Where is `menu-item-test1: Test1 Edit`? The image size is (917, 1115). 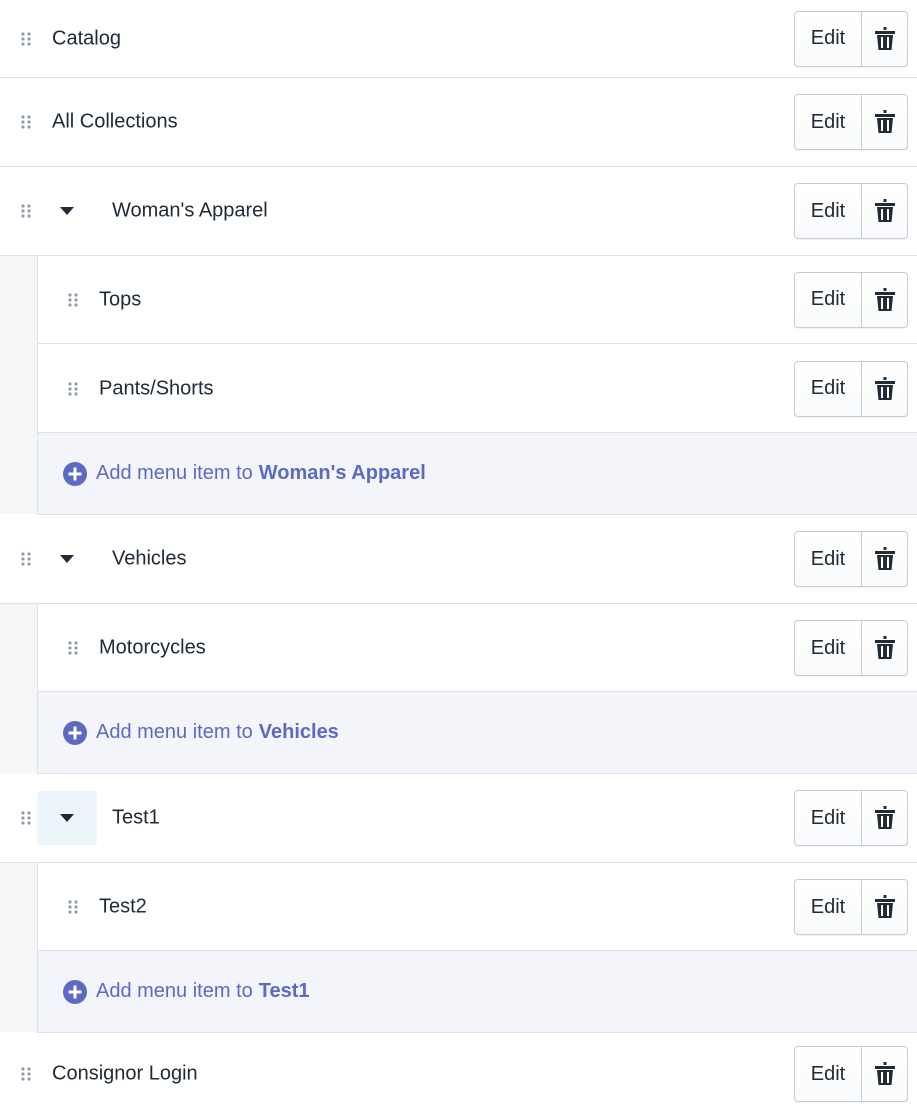
menu-item-test1: Test1 Edit is located at coordinates (458, 818).